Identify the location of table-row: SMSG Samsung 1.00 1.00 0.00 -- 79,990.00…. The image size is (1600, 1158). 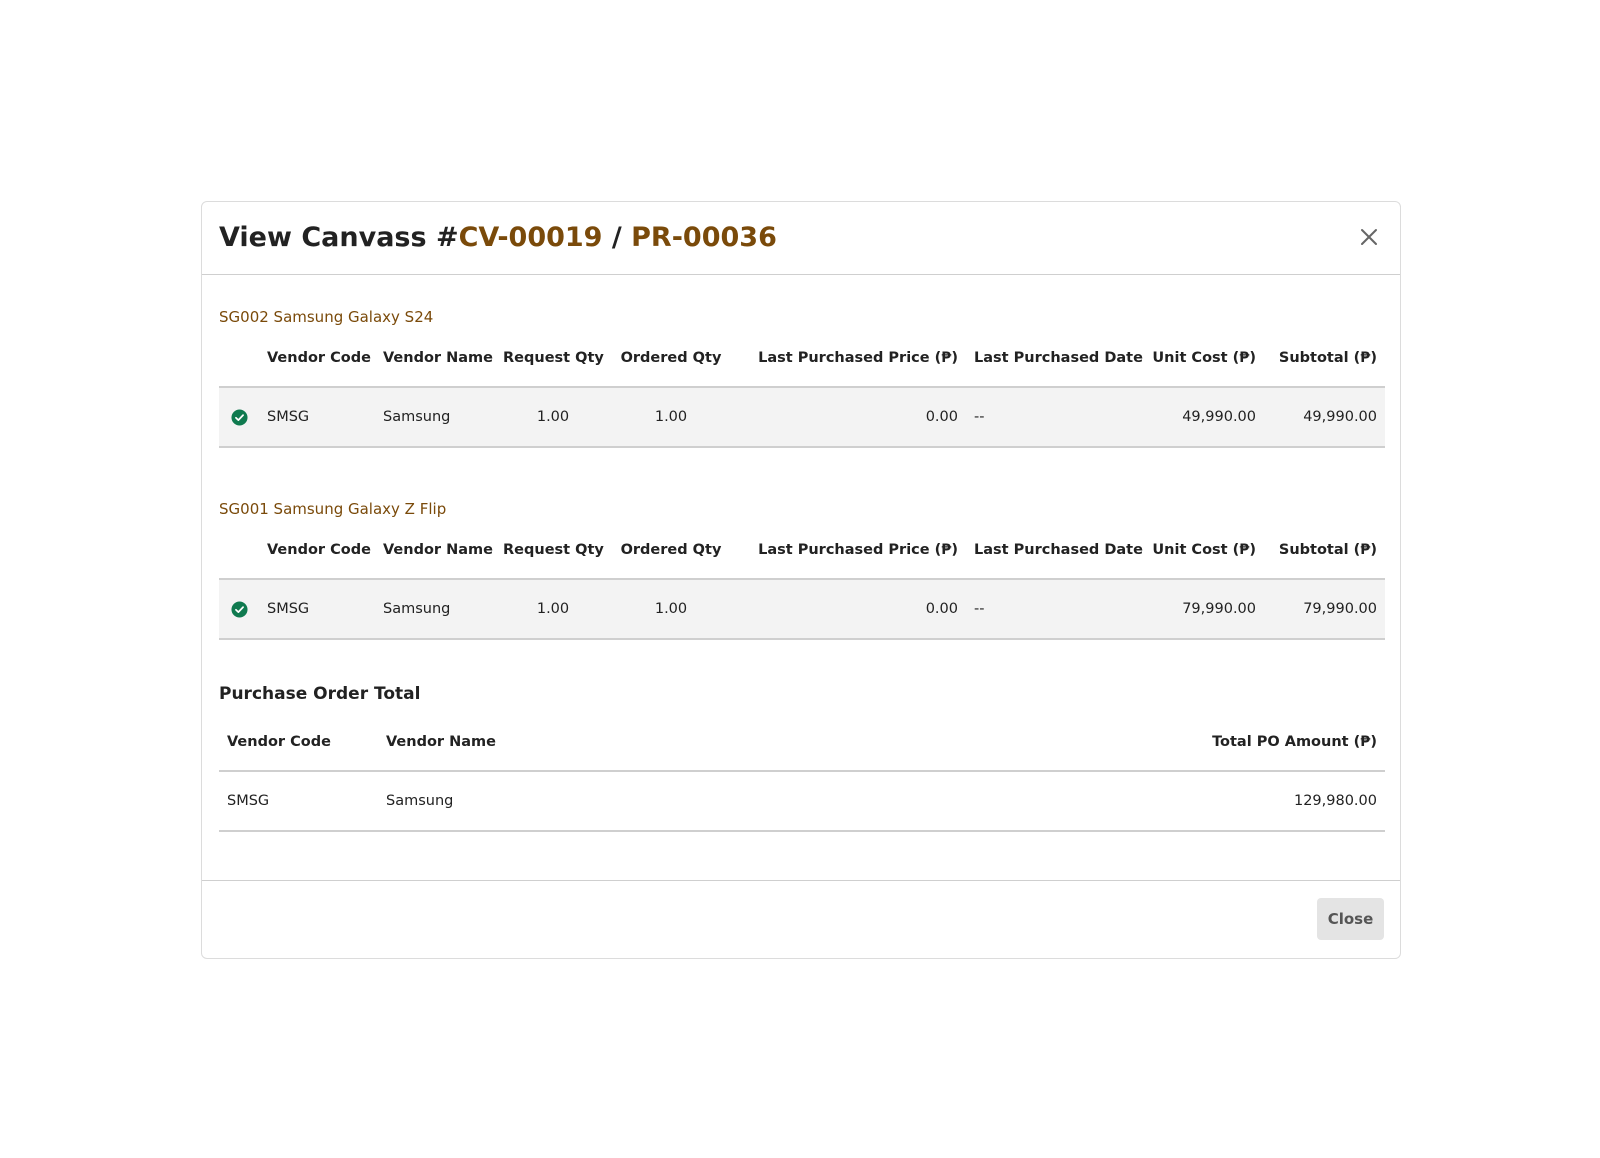
(802, 609).